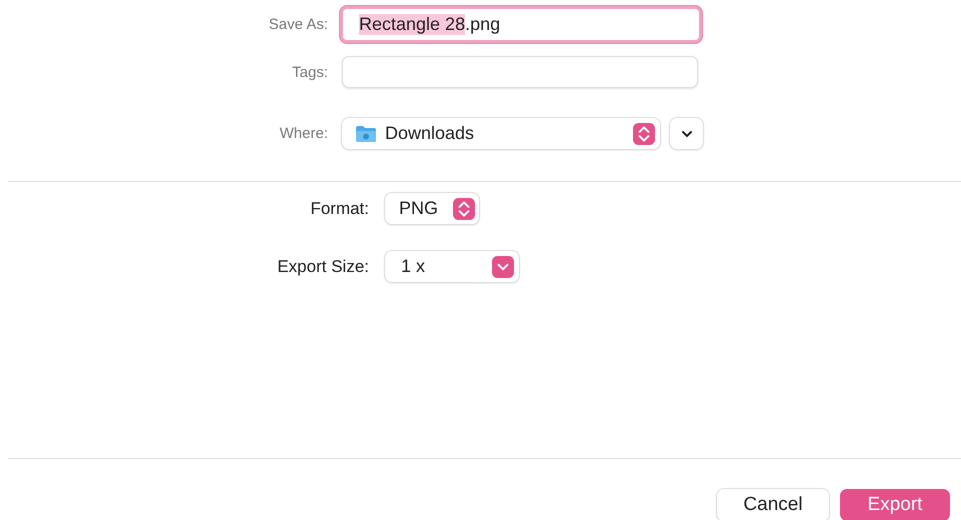 The height and width of the screenshot is (520, 961). What do you see at coordinates (773, 504) in the screenshot?
I see `cancel-button: Cancel` at bounding box center [773, 504].